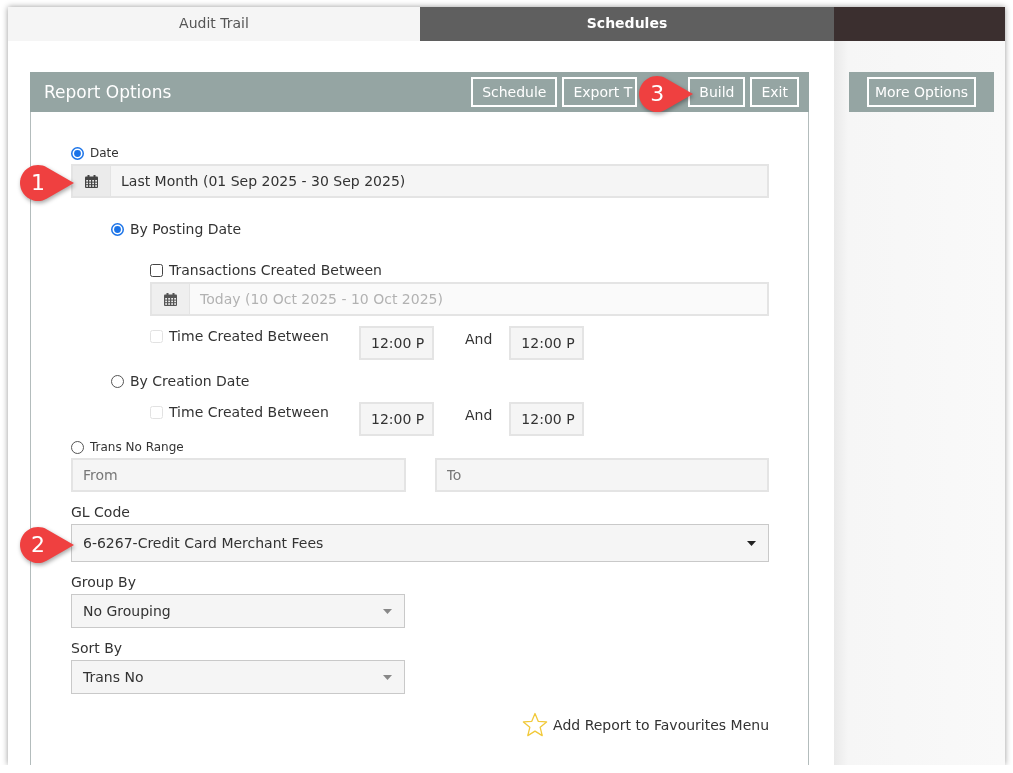  I want to click on option-label: Trans No Range, so click(137, 447).